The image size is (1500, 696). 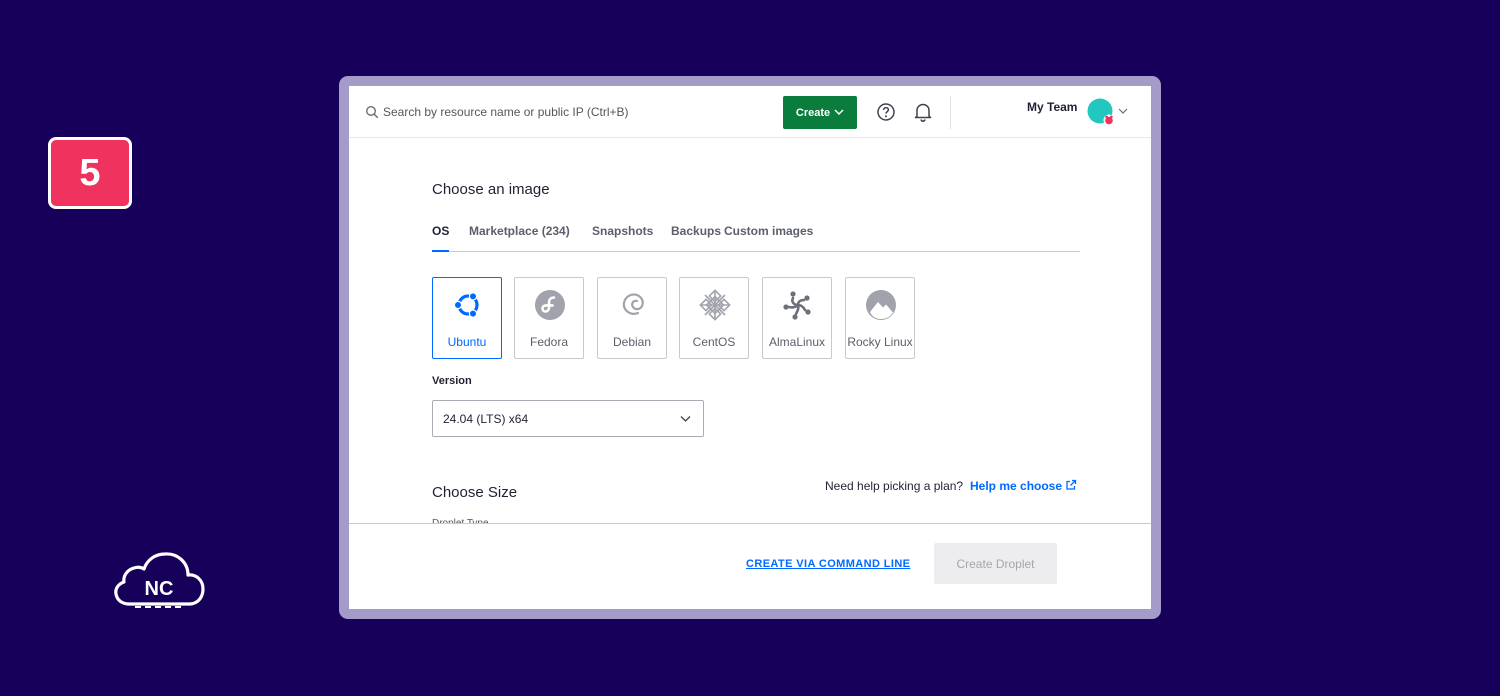 What do you see at coordinates (1016, 486) in the screenshot?
I see `help-me-choose-link: Help me choose` at bounding box center [1016, 486].